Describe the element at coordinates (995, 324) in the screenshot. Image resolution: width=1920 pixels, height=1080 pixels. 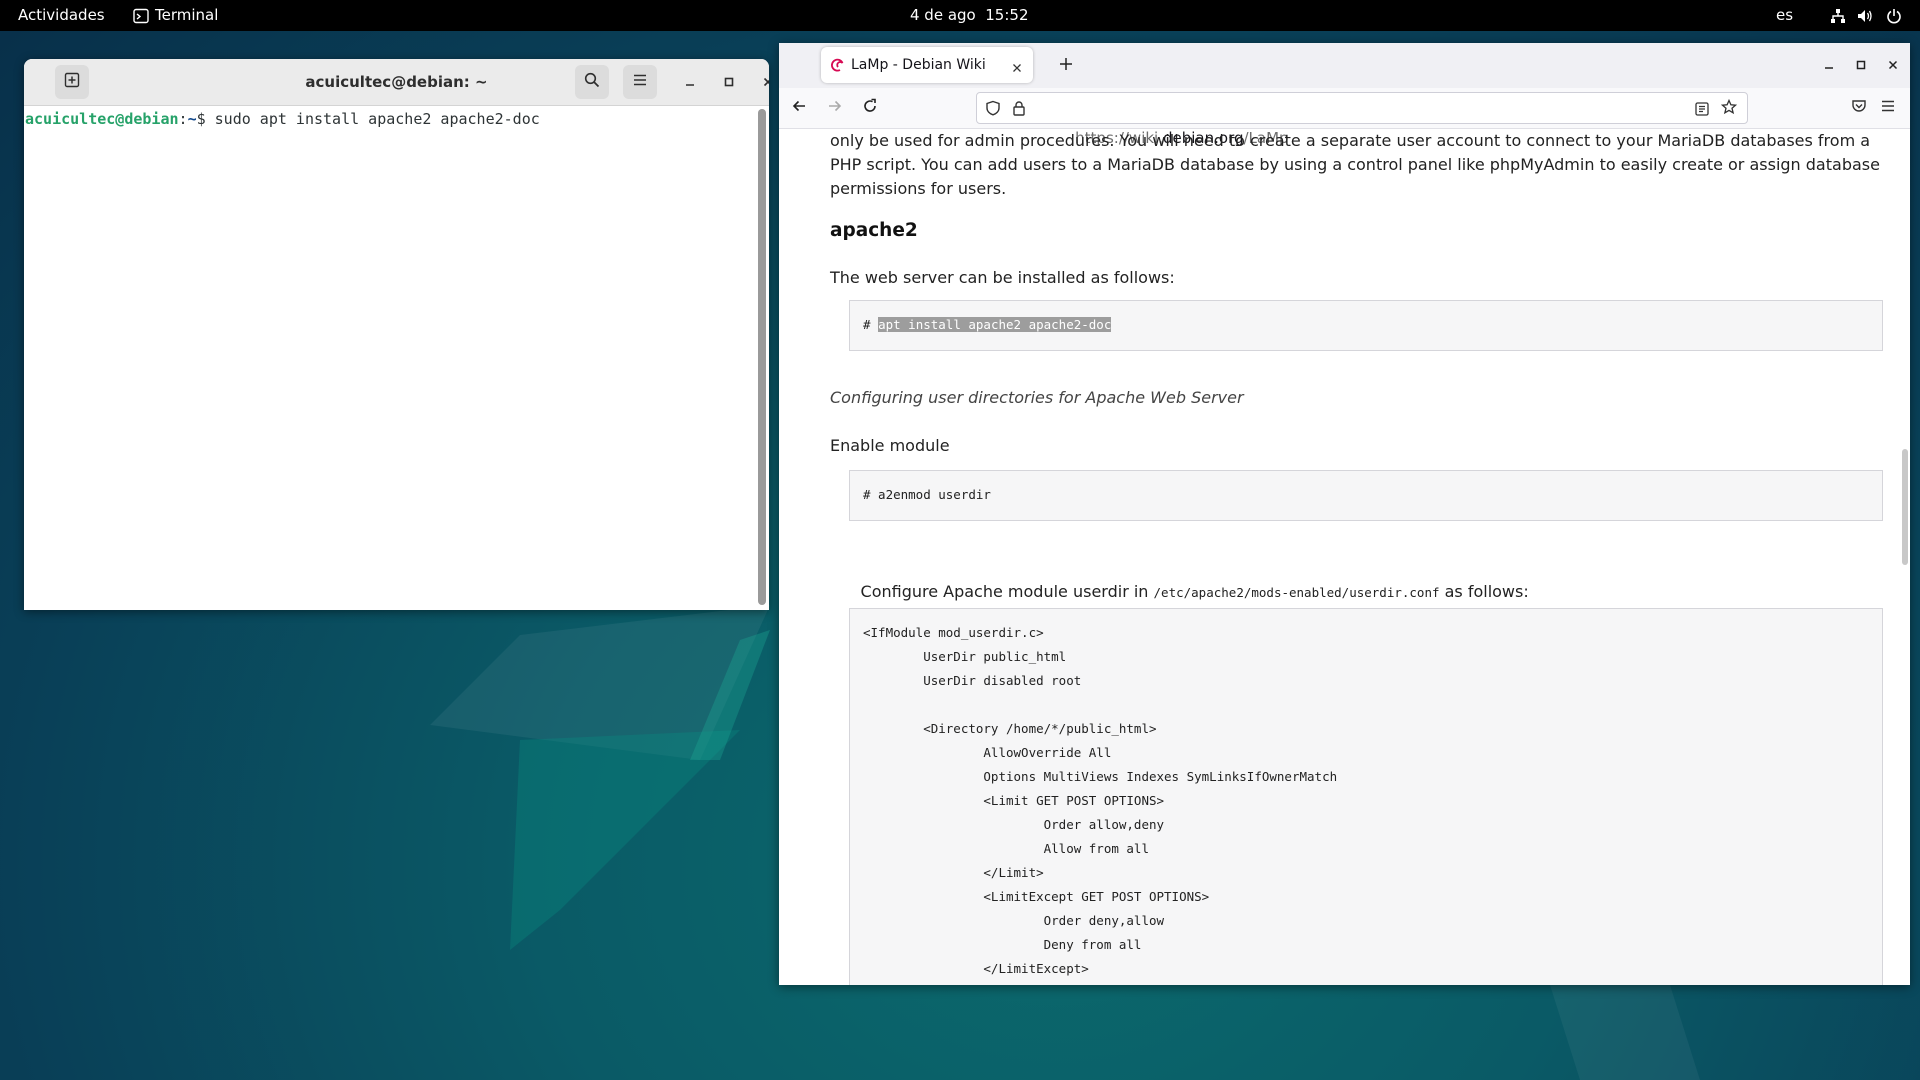
I see `install-code-command: apt install apache2 apache2-doc` at that location.